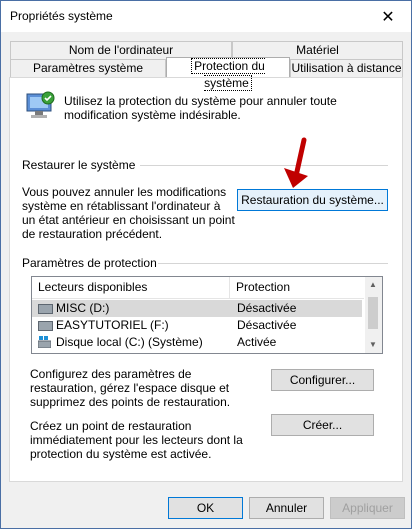 Image resolution: width=412 pixels, height=529 pixels. Describe the element at coordinates (129, 342) in the screenshot. I see `drive-name: Disque local (C:) (Système)` at that location.